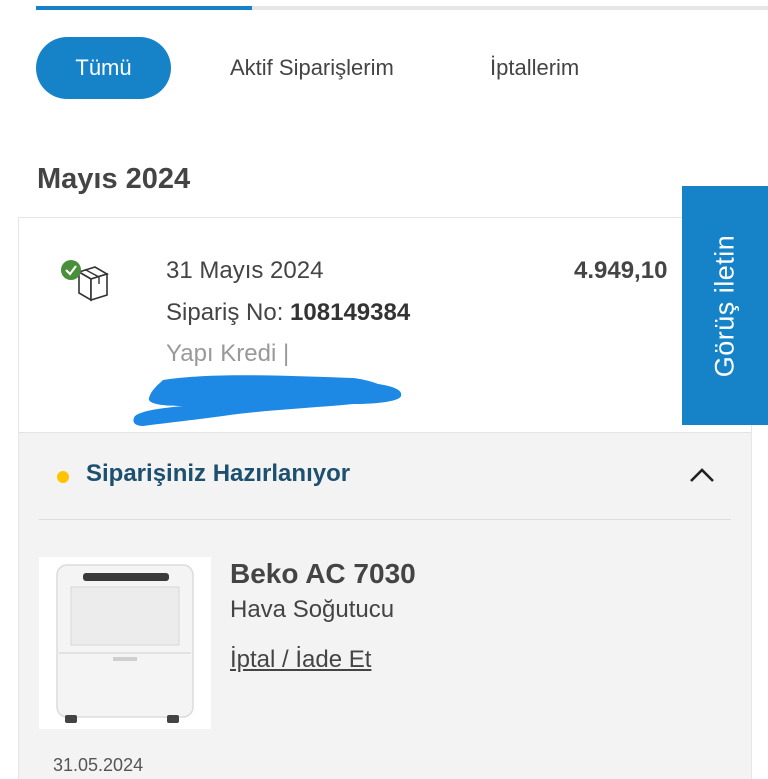 Image resolution: width=768 pixels, height=779 pixels. I want to click on product-image, so click(125, 643).